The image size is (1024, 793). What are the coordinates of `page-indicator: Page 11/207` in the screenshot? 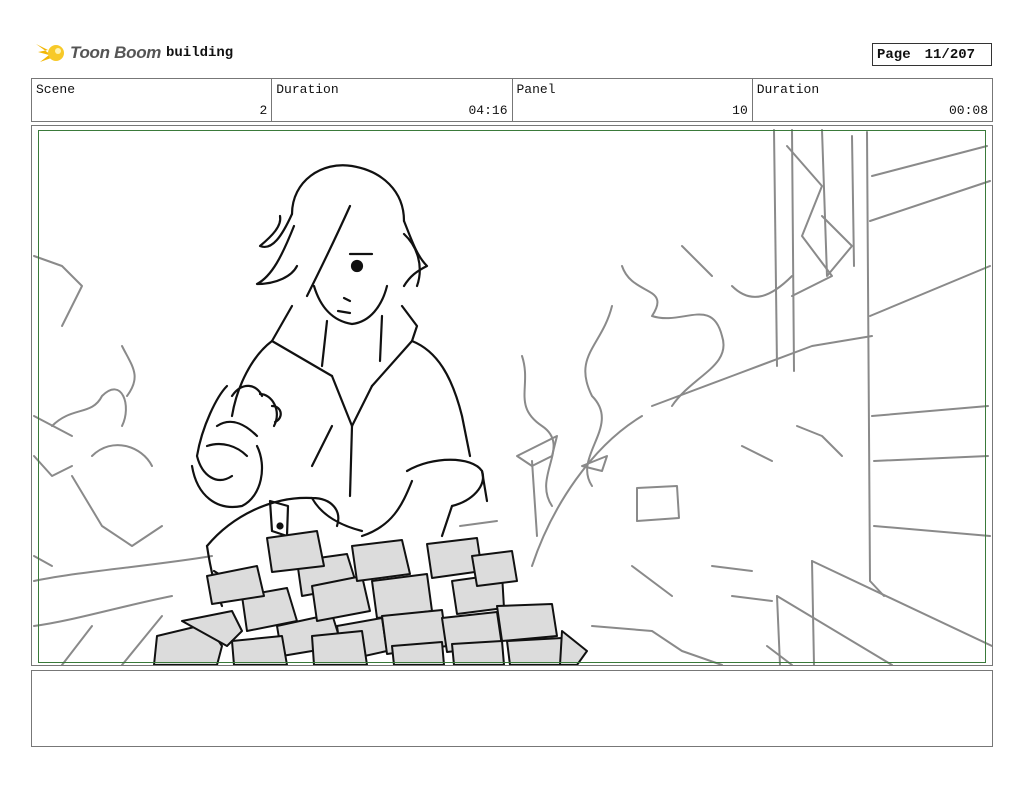 It's located at (932, 54).